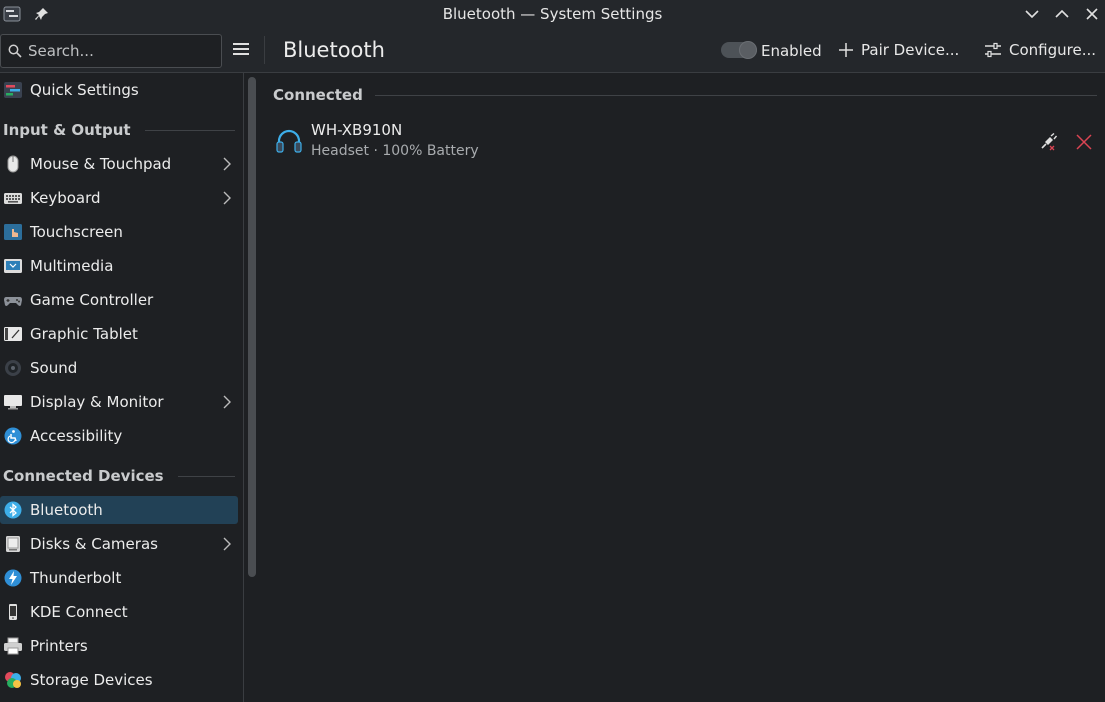 The height and width of the screenshot is (702, 1105). I want to click on accessibility-icon, so click(13, 436).